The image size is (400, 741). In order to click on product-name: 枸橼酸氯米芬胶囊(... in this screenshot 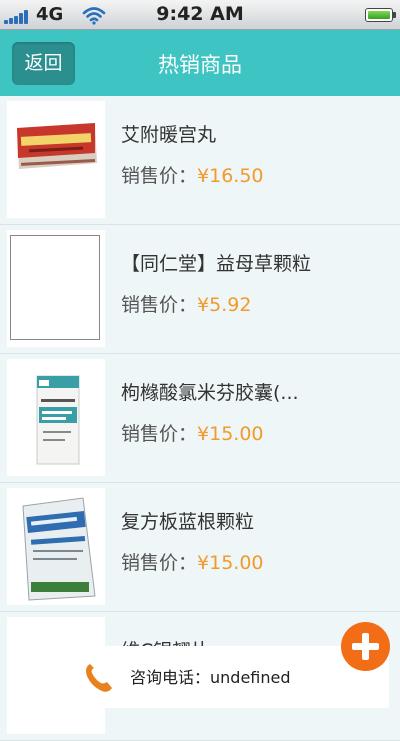, I will do `click(210, 393)`.